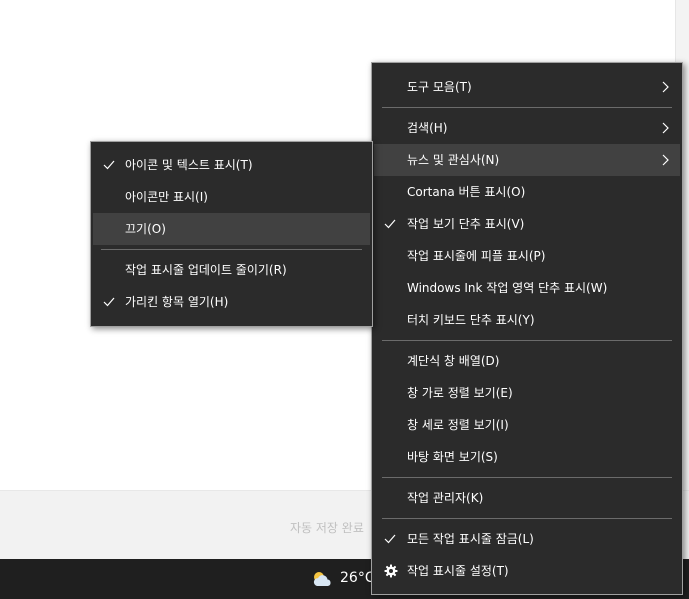 This screenshot has height=599, width=689. I want to click on menu-item-taskbar-settings: 작업 표시줄 설정(T), so click(527, 571).